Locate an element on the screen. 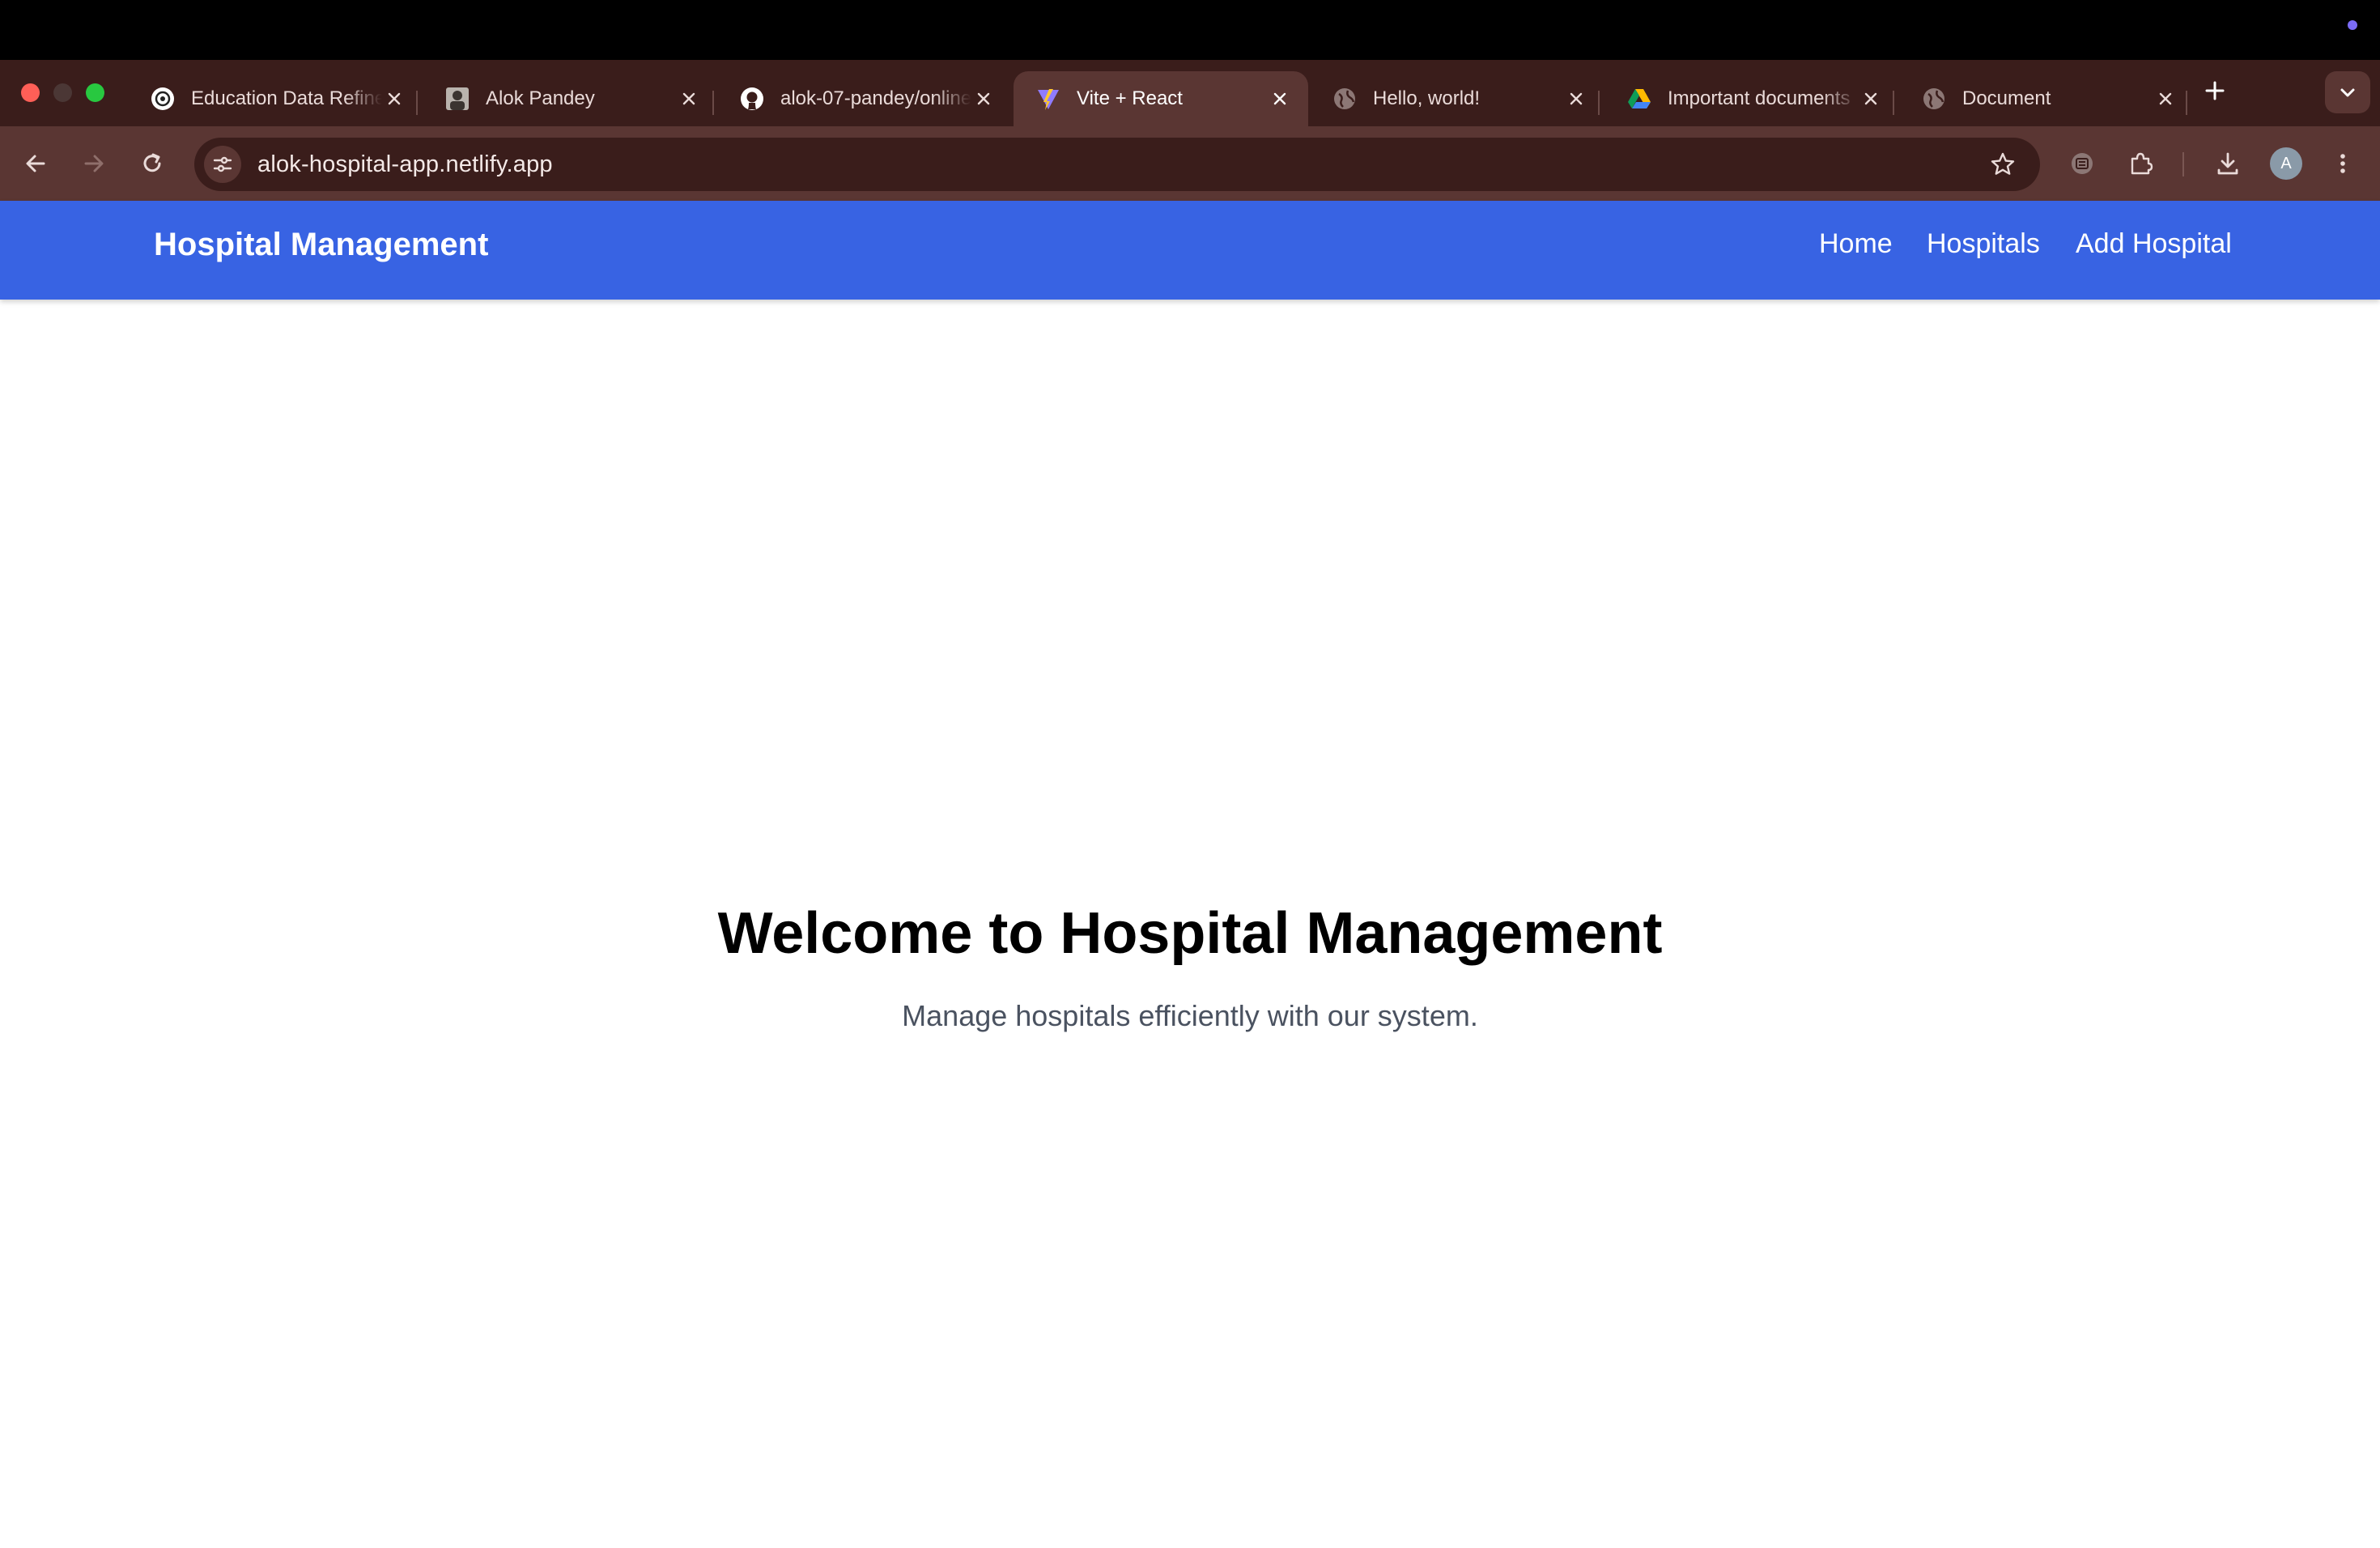 This screenshot has width=2380, height=1548. maximize-window-button is located at coordinates (95, 92).